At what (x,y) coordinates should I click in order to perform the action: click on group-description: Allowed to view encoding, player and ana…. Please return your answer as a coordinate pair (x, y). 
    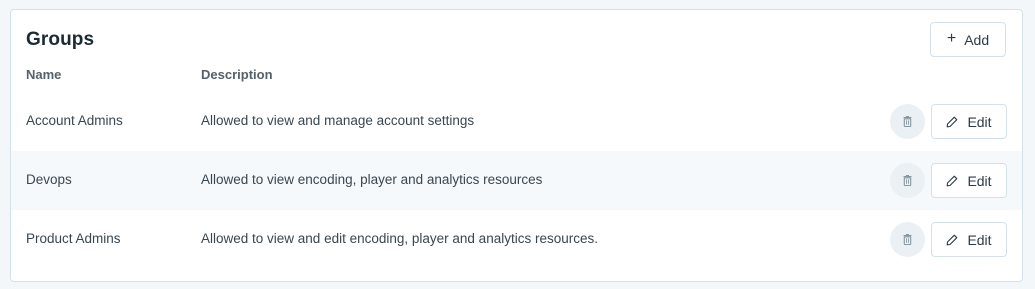
    Looking at the image, I should click on (372, 179).